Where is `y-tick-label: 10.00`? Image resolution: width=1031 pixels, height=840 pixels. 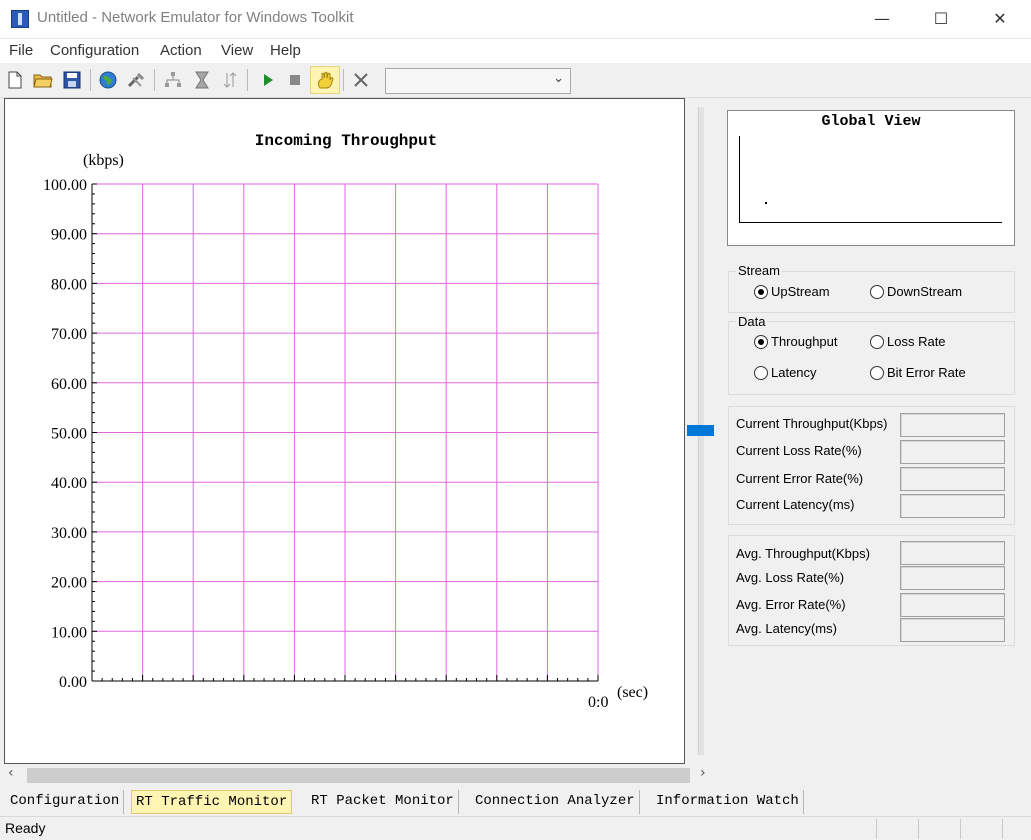
y-tick-label: 10.00 is located at coordinates (69, 632).